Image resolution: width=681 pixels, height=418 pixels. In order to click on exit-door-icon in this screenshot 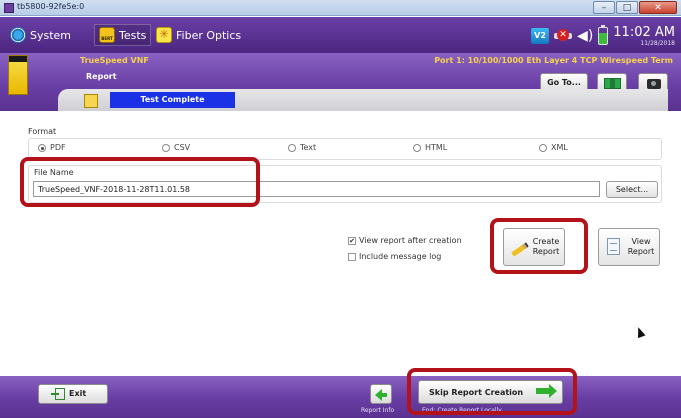, I will do `click(58, 394)`.